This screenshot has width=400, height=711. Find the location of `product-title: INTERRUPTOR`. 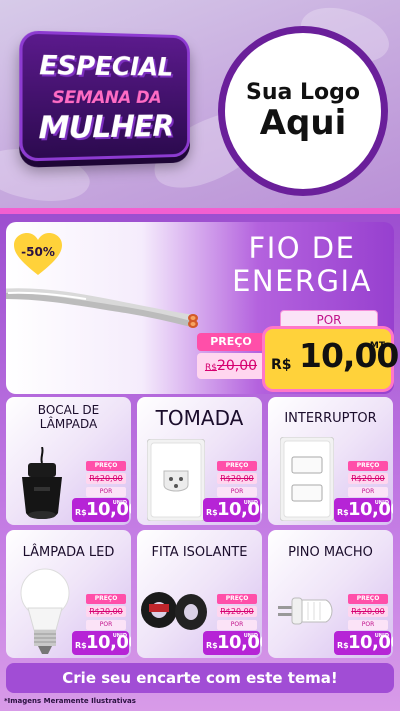

product-title: INTERRUPTOR is located at coordinates (330, 419).